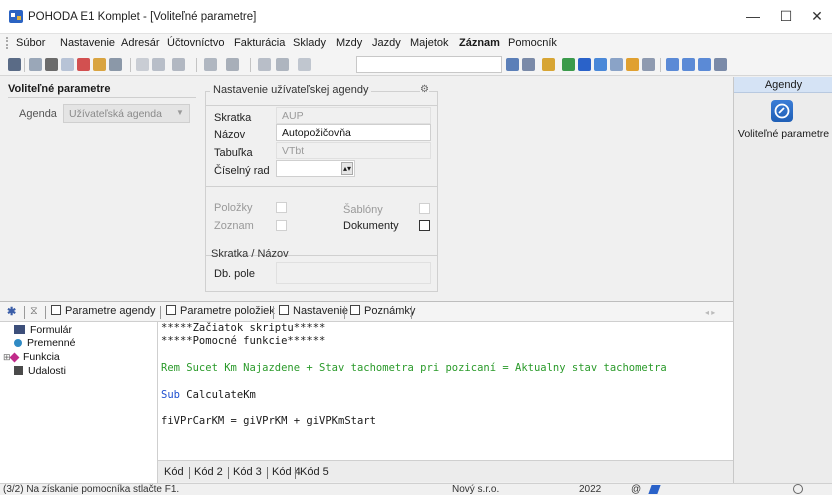 The image size is (832, 495). Describe the element at coordinates (363, 210) in the screenshot. I see `sablony-label: Šablóny` at that location.